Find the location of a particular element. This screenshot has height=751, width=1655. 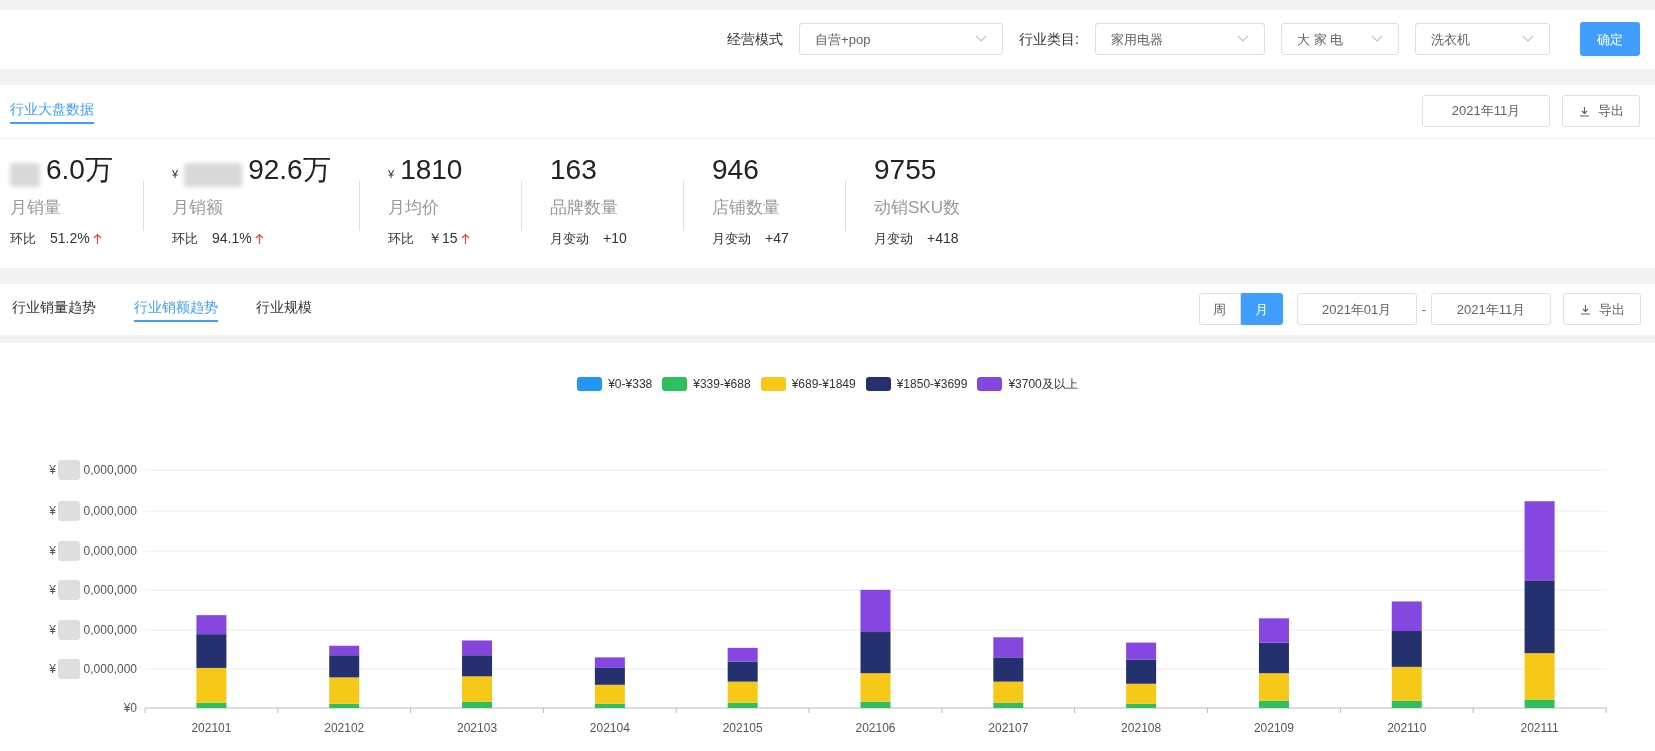

x-axis-label: 202105 is located at coordinates (742, 728).